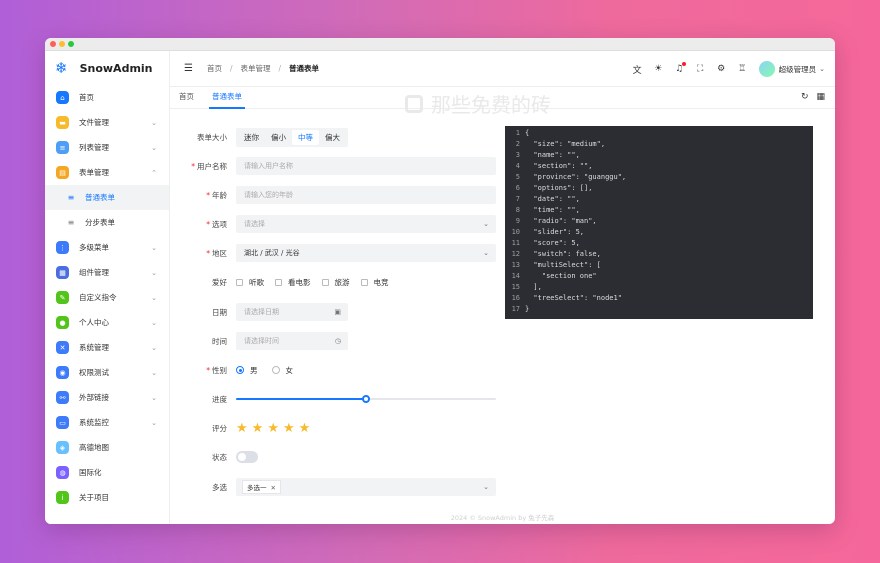  Describe the element at coordinates (188, 68) in the screenshot. I see `collapse-menu-icon: ☰` at that location.